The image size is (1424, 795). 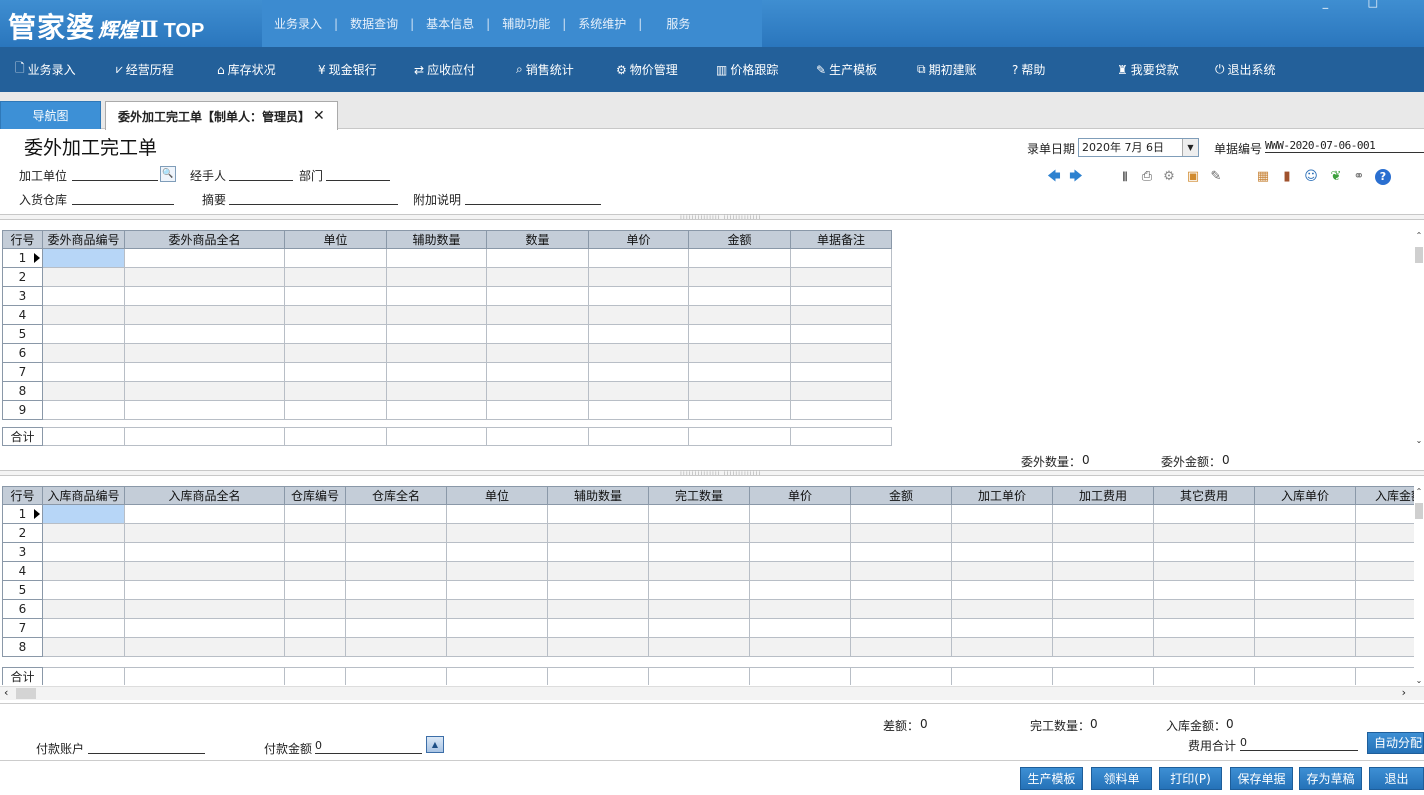 I want to click on gear-icon: ⚙, so click(x=1169, y=177).